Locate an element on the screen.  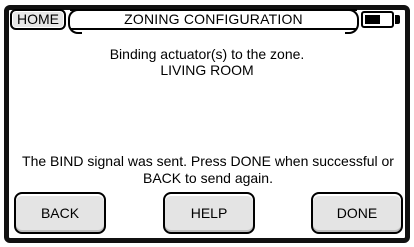
battery-fill is located at coordinates (372, 19).